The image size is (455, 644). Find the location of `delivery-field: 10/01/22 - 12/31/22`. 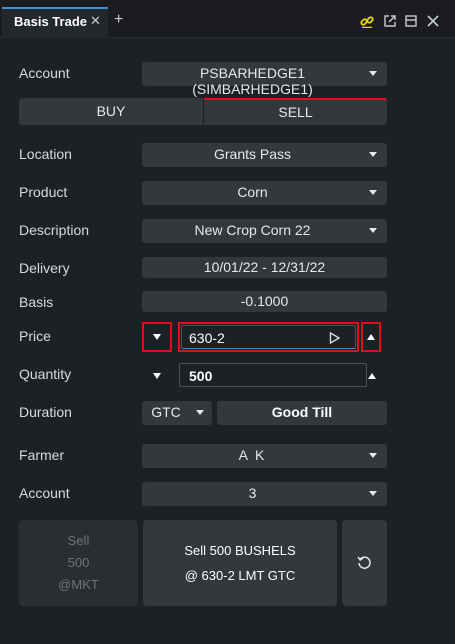

delivery-field: 10/01/22 - 12/31/22 is located at coordinates (264, 267).